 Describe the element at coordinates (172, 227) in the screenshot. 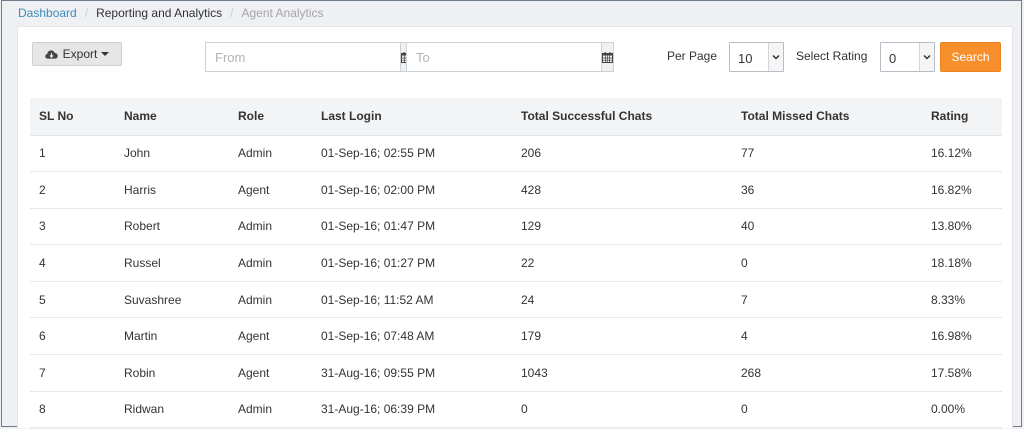

I see `cell-name: Robert` at that location.